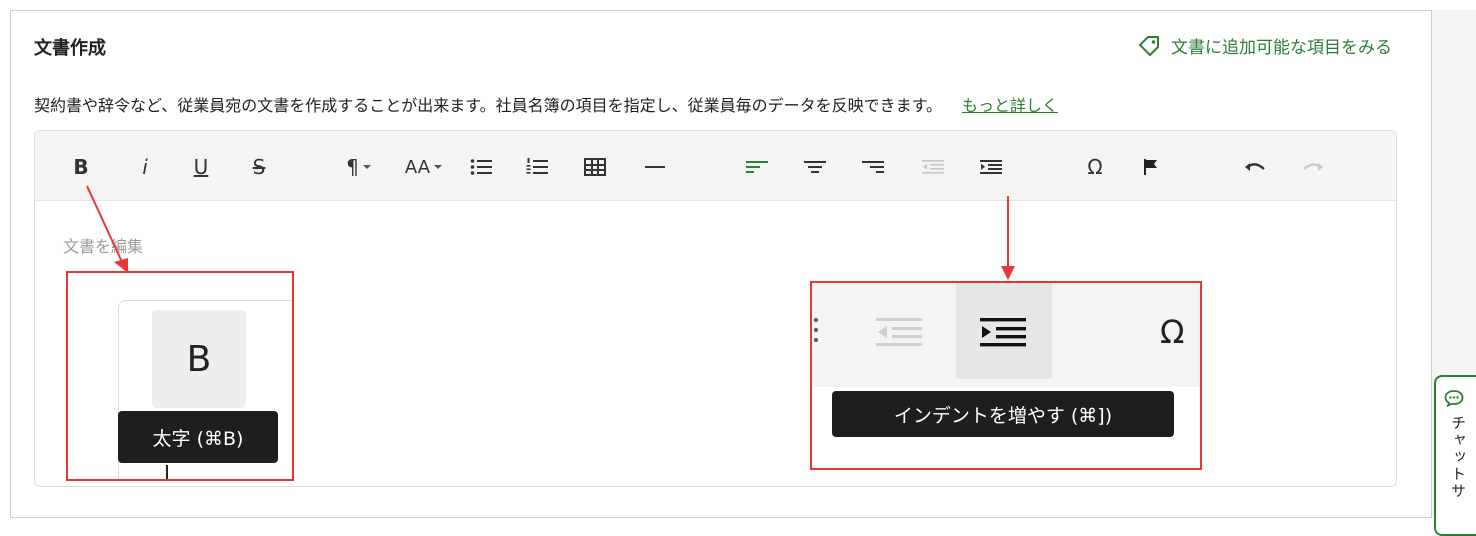 This screenshot has height=536, width=1476. Describe the element at coordinates (167, 472) in the screenshot. I see `text-cursor` at that location.